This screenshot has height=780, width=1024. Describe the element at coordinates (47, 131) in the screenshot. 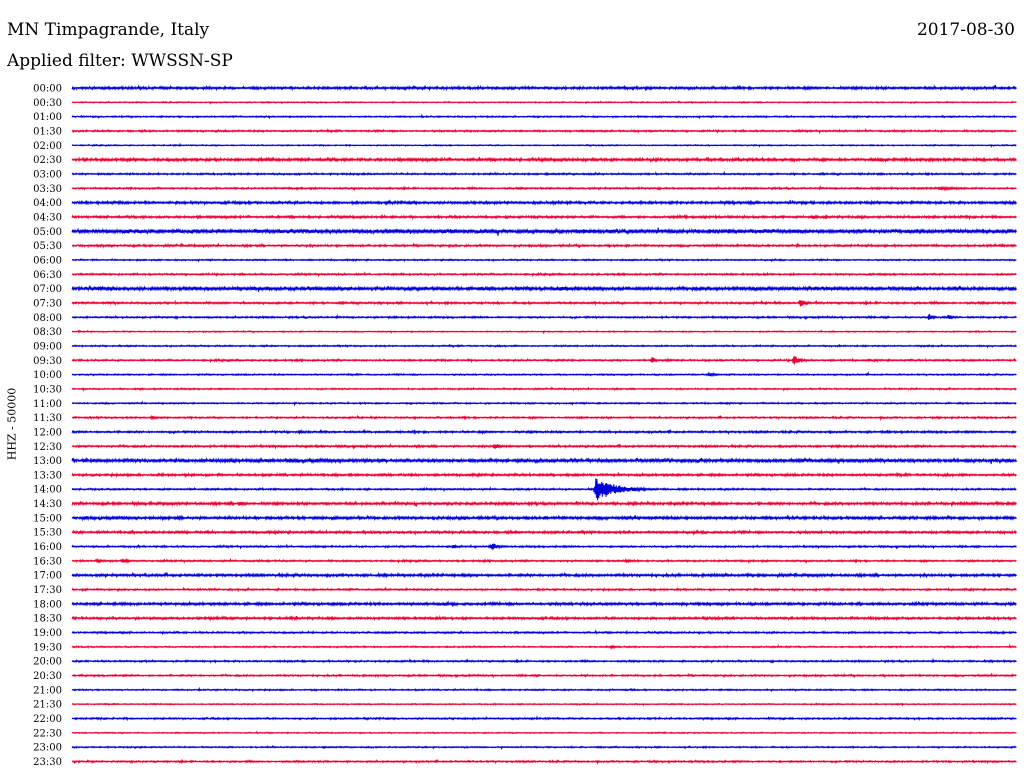

I see `time-tick-label: 01:30` at that location.